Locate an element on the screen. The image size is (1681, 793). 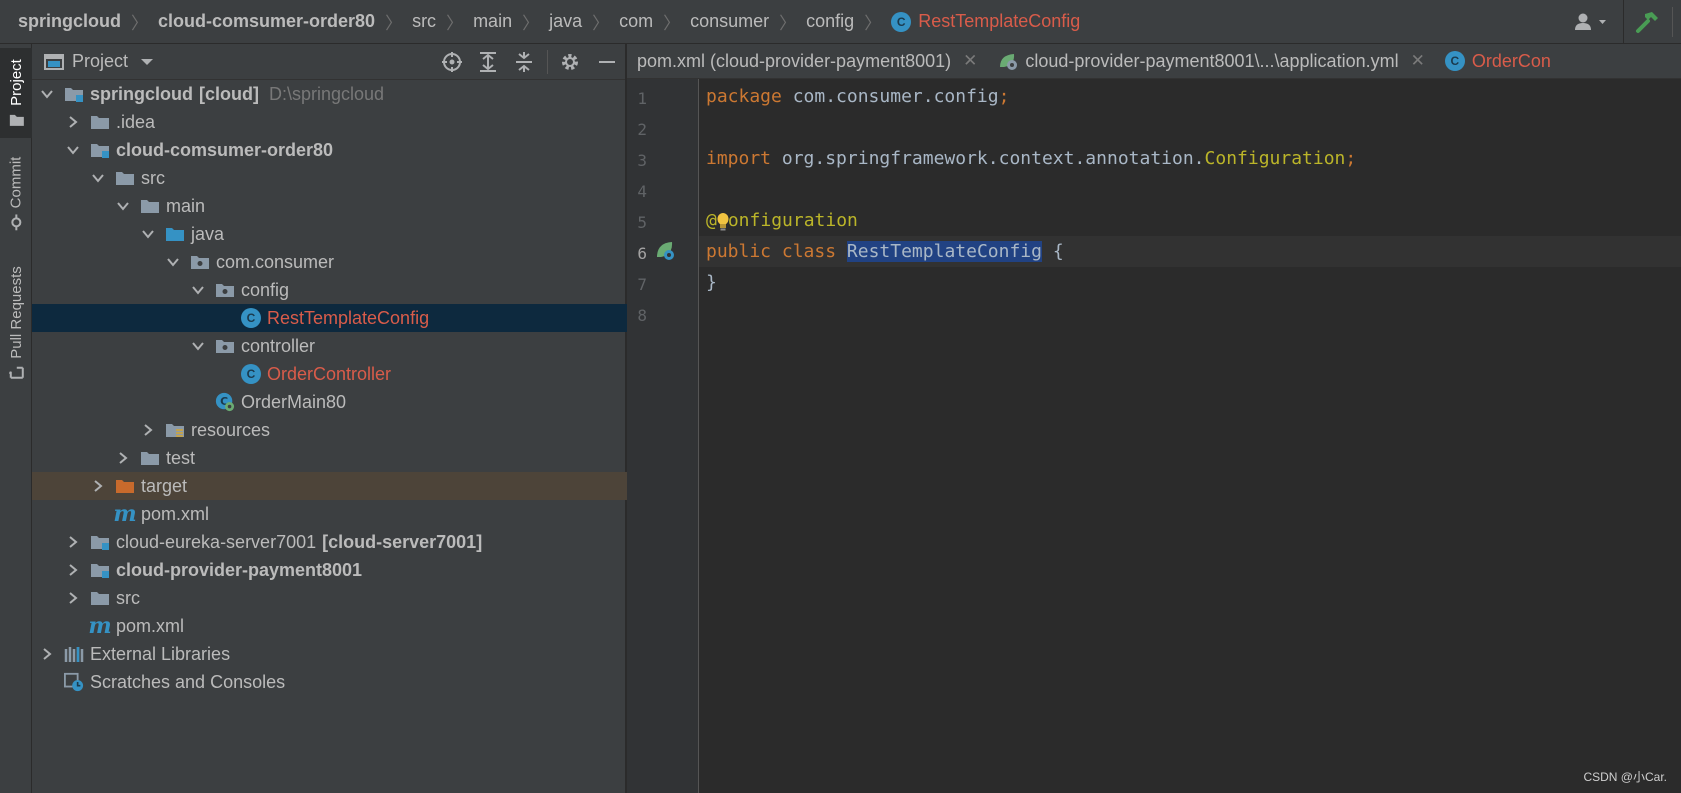
hide-panel-button is located at coordinates (607, 62).